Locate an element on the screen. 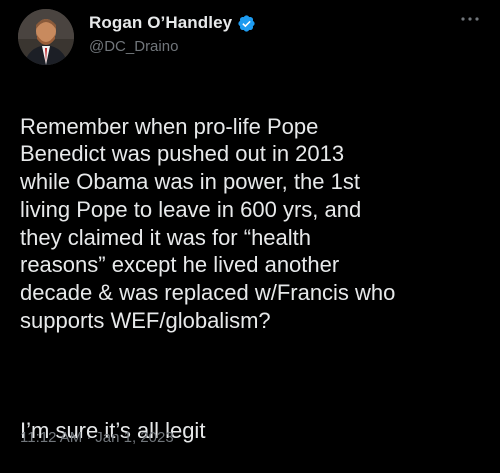 This screenshot has height=473, width=500. author-handle: @DC_Draino is located at coordinates (133, 46).